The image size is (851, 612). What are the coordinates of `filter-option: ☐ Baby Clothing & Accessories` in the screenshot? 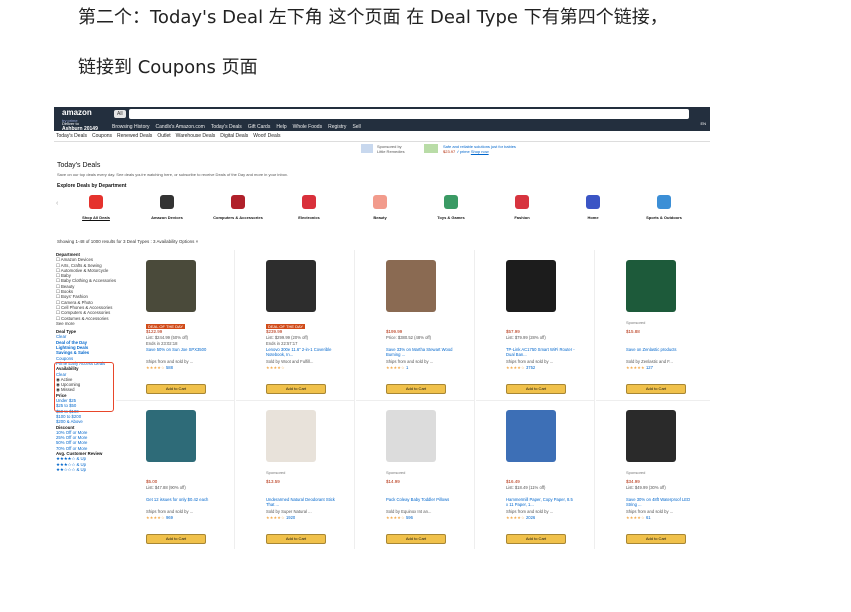 It's located at (86, 280).